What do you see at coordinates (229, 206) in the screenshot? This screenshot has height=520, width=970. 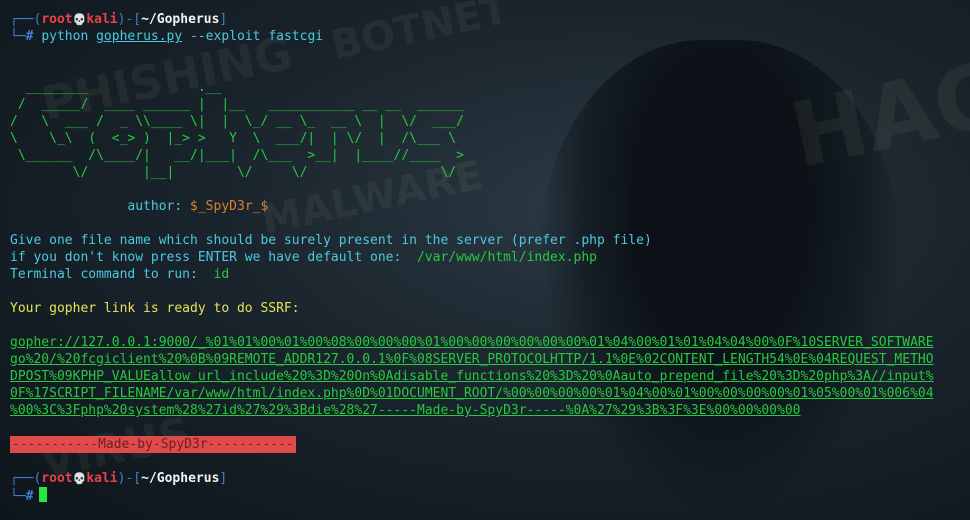 I see `author-value: $_SpyD3r_$` at bounding box center [229, 206].